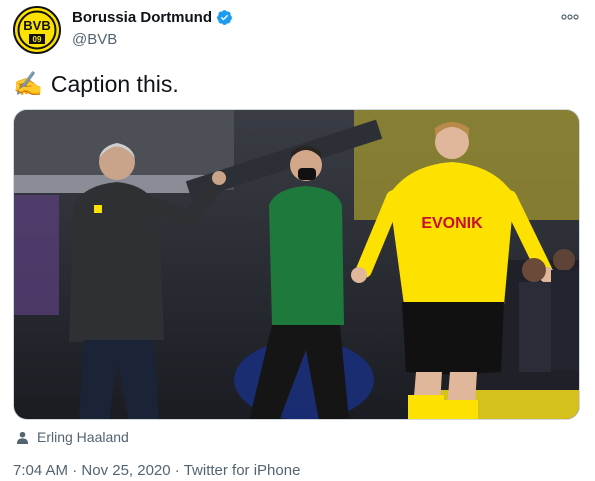 This screenshot has width=595, height=481. I want to click on verified-badge-icon, so click(224, 17).